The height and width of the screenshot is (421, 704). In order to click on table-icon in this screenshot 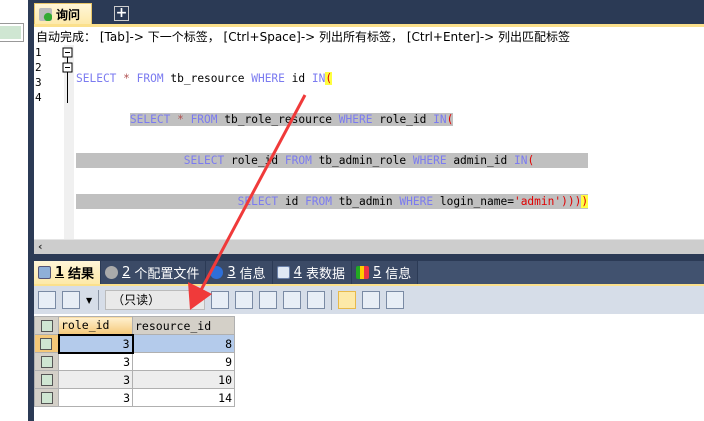, I will do `click(283, 272)`.